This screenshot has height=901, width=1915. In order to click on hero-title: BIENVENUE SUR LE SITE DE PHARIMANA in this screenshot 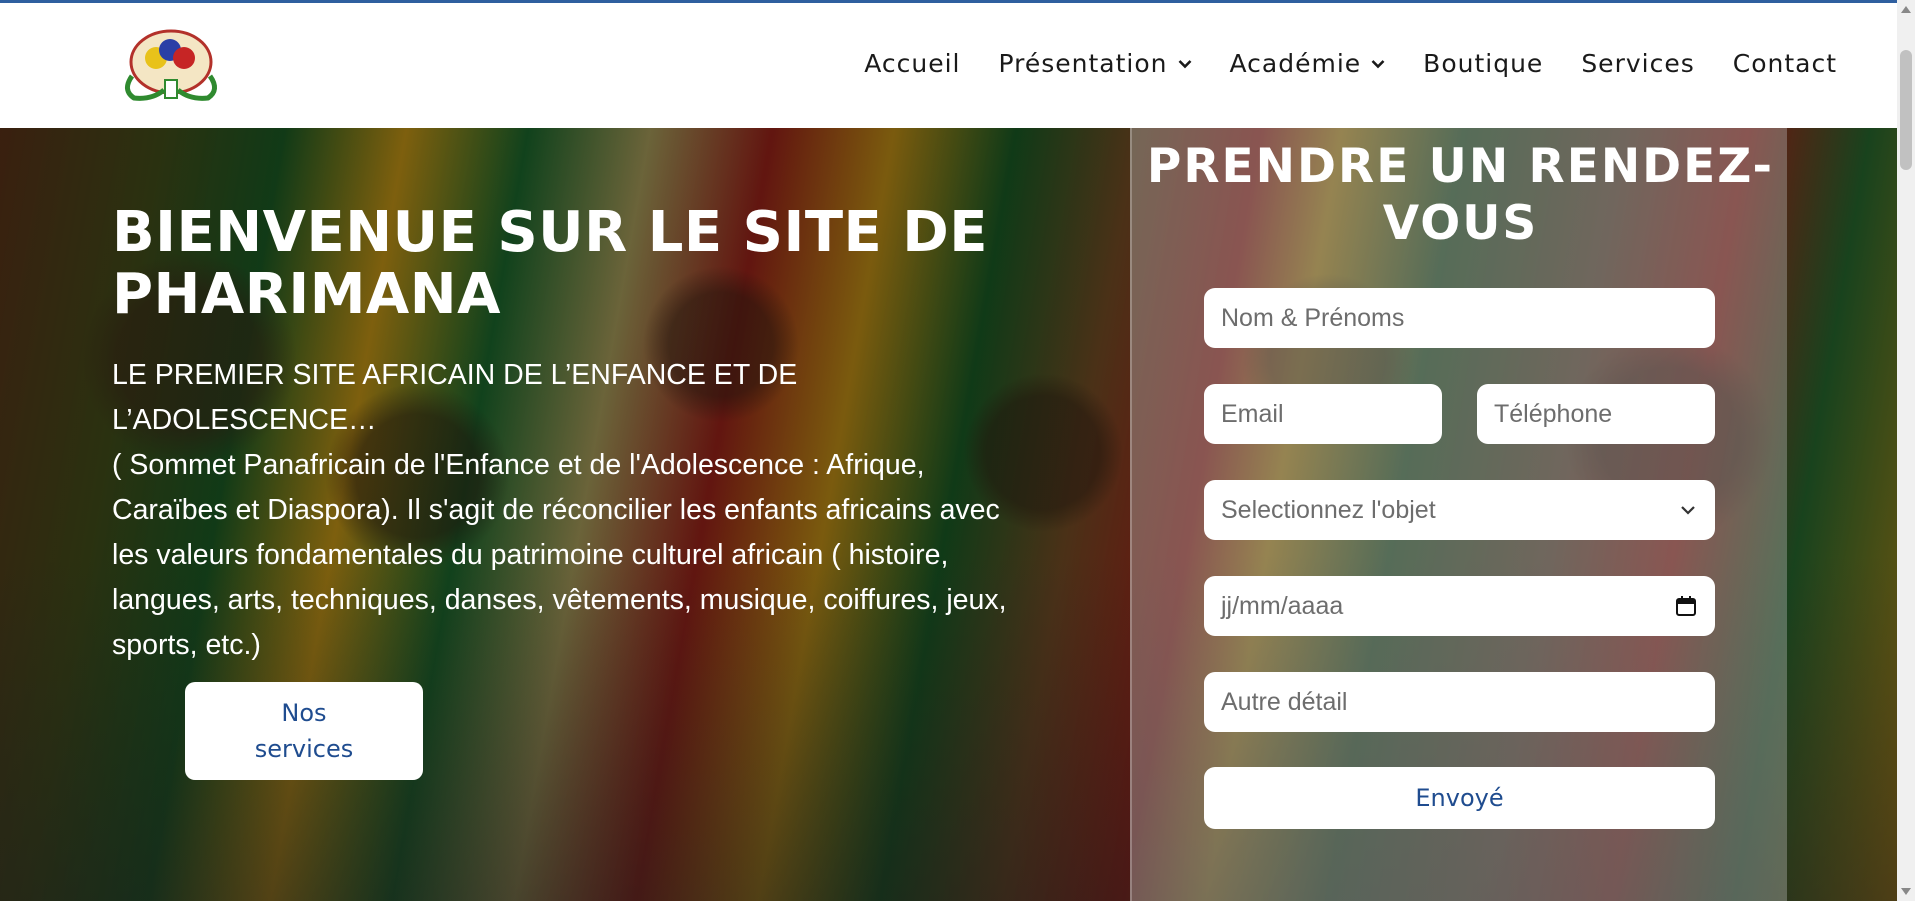, I will do `click(550, 263)`.